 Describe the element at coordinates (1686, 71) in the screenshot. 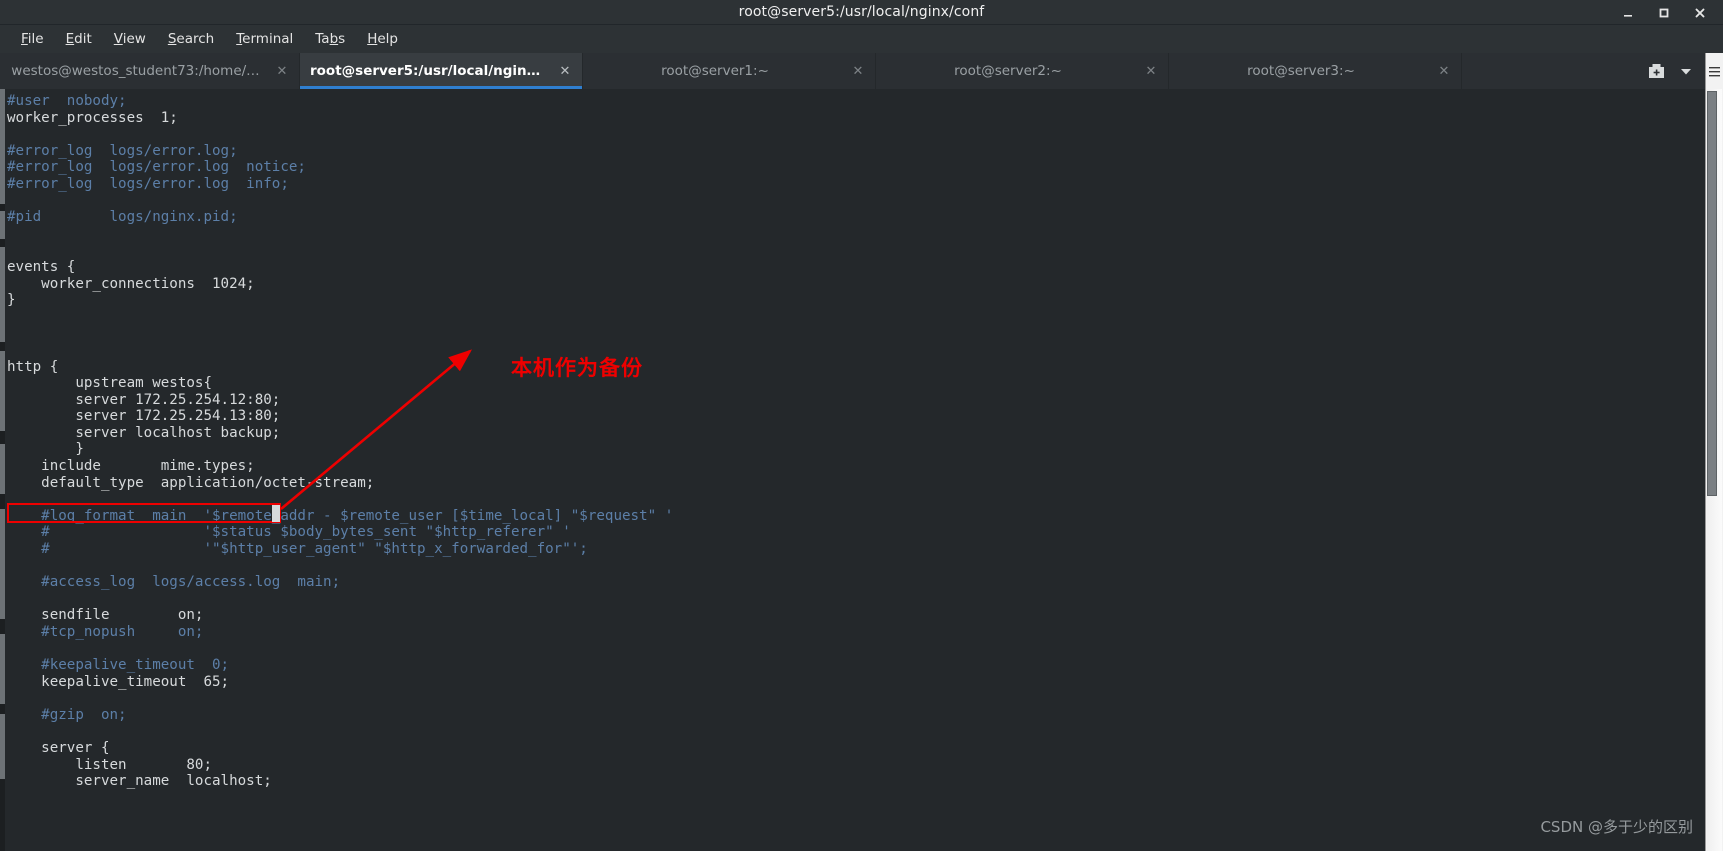

I see `chevron-down-icon` at that location.